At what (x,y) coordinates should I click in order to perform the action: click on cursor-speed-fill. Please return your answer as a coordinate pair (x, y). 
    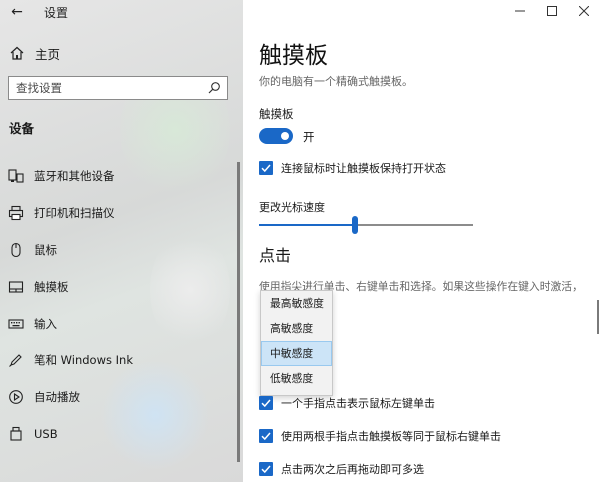
    Looking at the image, I should click on (307, 225).